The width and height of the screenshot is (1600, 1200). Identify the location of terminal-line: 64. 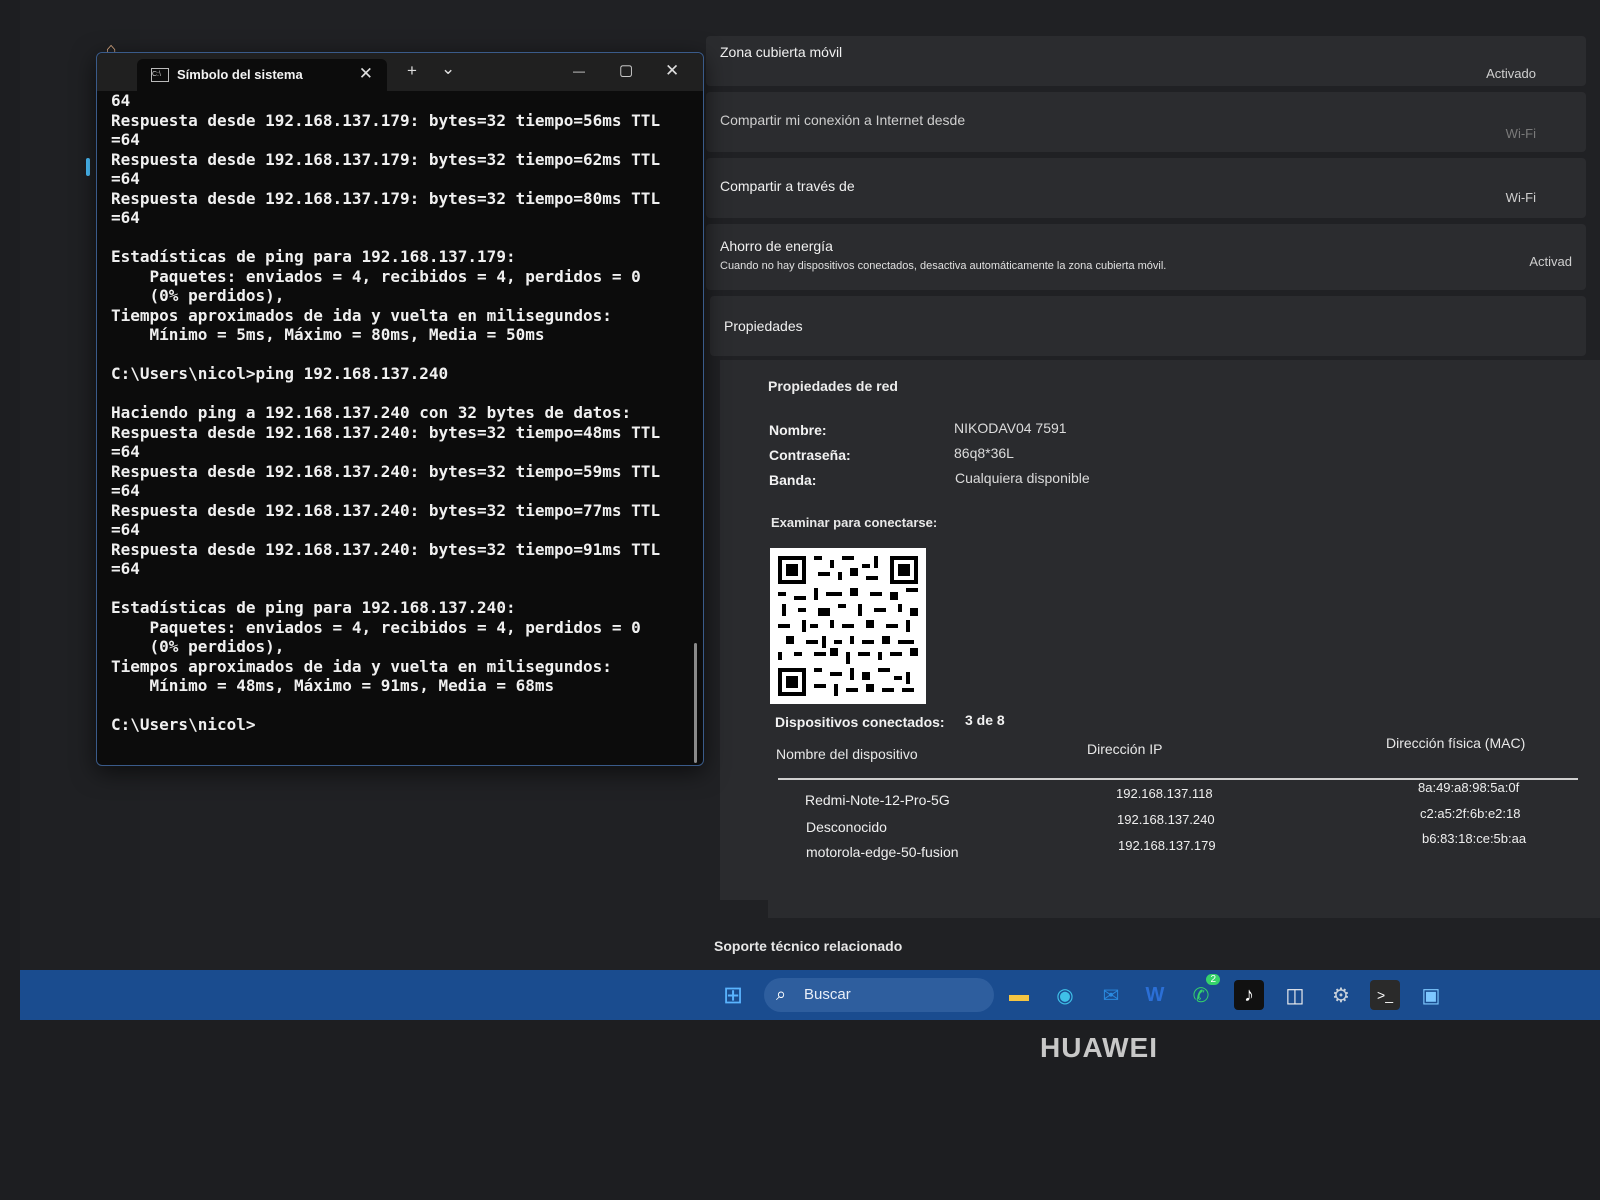
(121, 100).